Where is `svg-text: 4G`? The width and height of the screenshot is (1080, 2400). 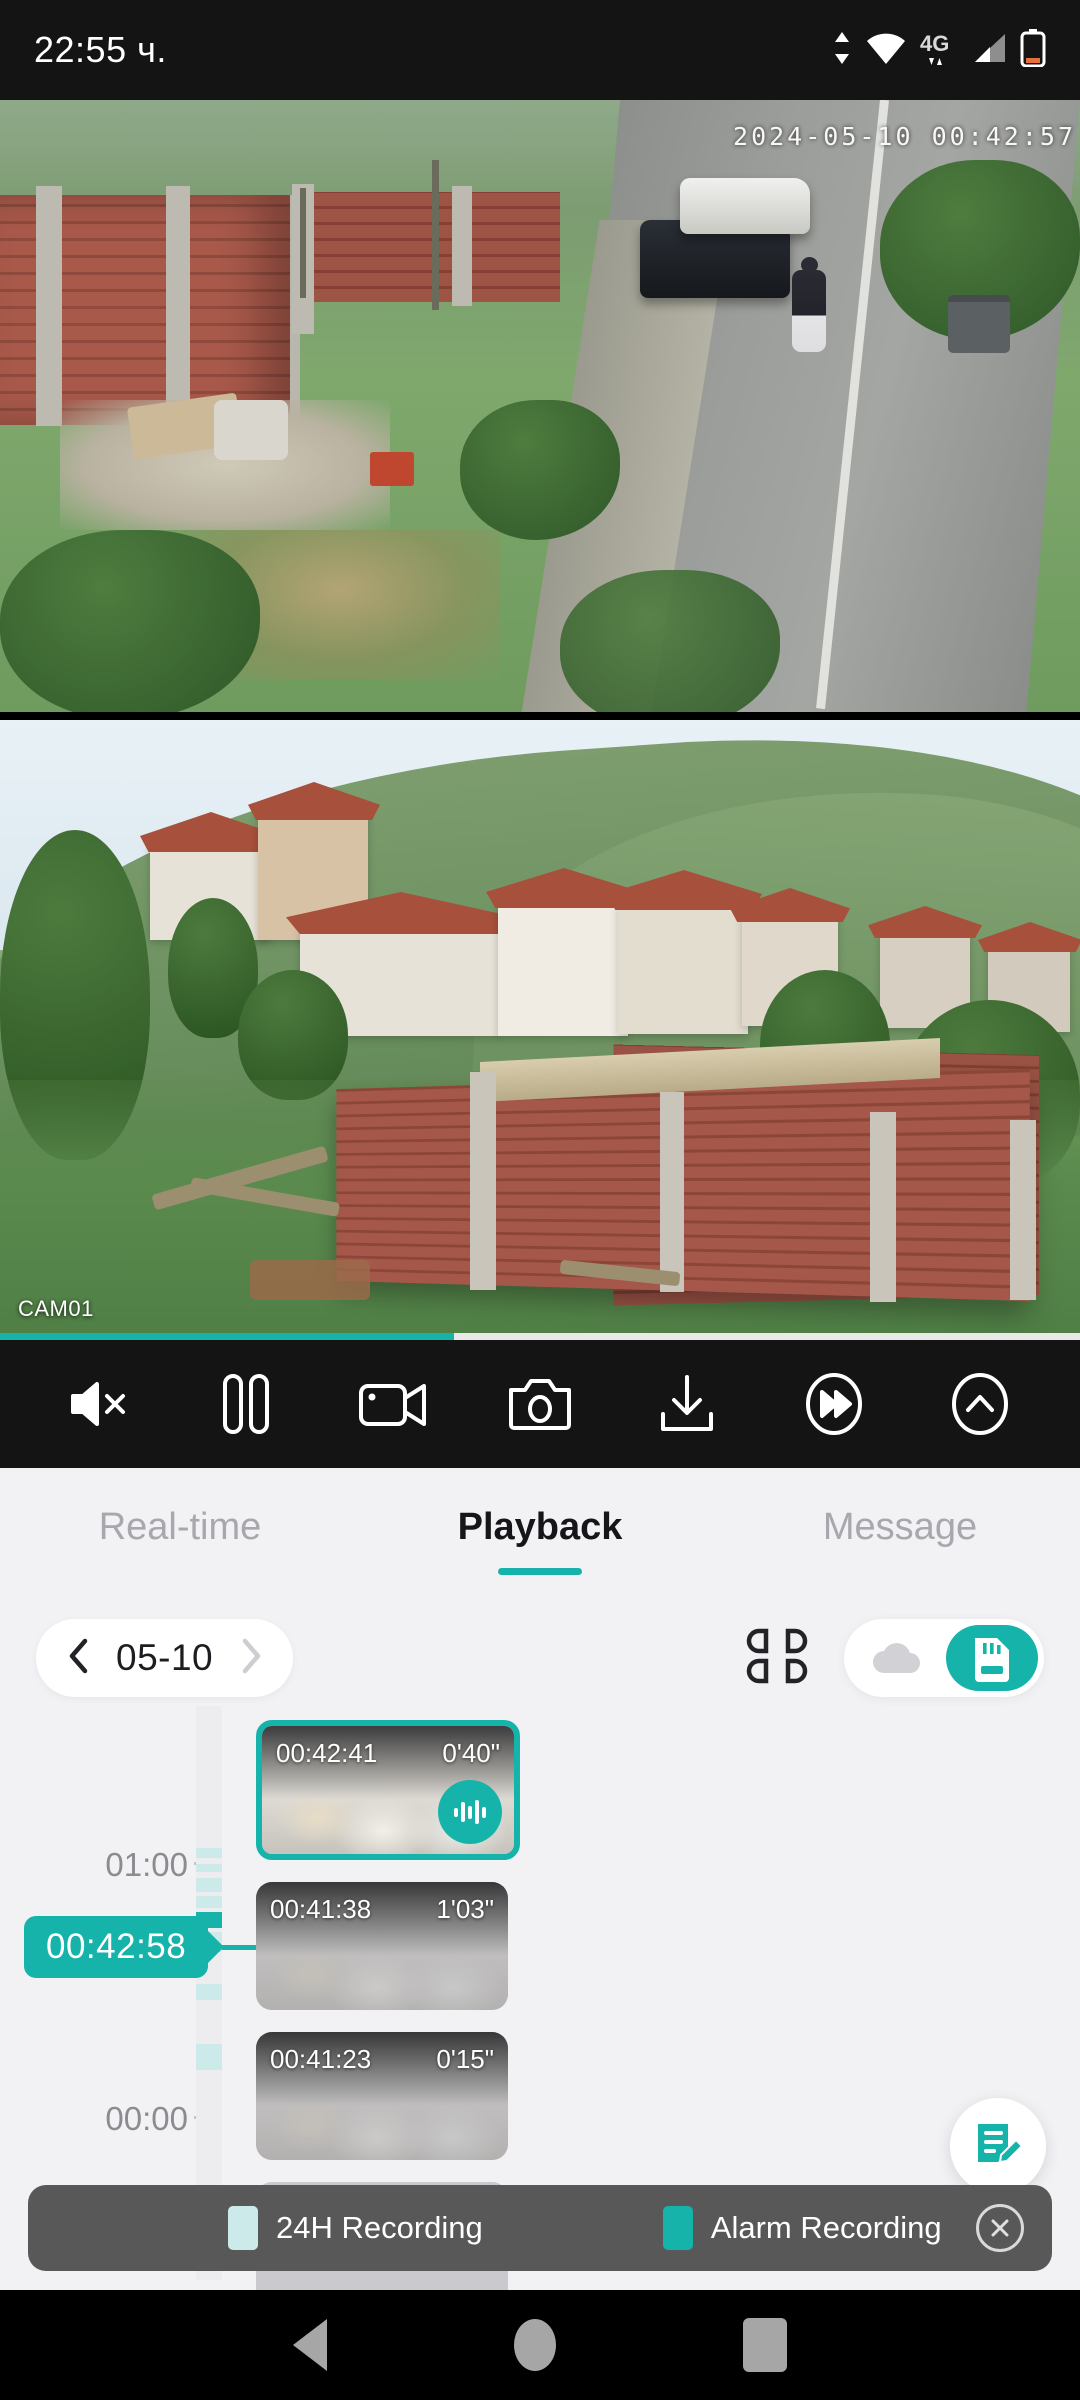 svg-text: 4G is located at coordinates (934, 43).